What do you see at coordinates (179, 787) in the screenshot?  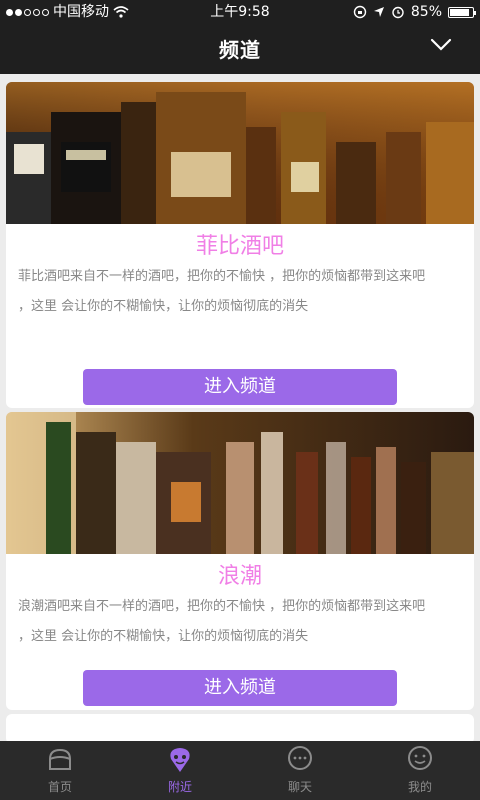 I see `tab-label: 附近` at bounding box center [179, 787].